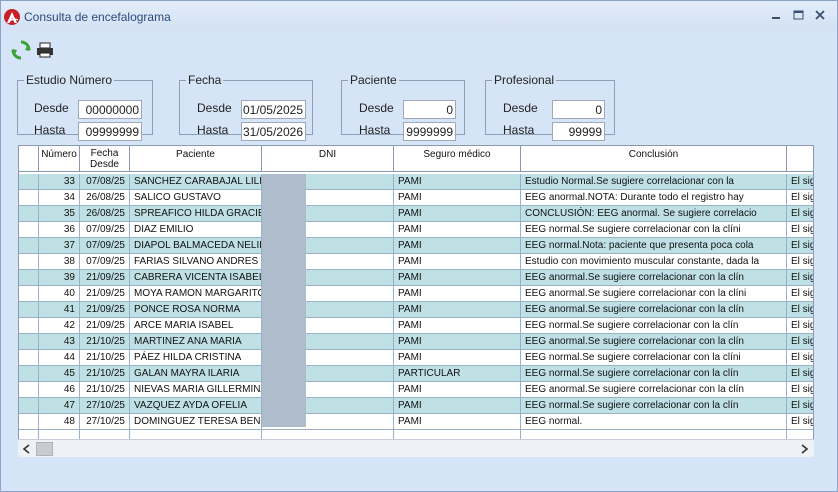 This screenshot has height=492, width=838. I want to click on header-conclusion: Conclusión, so click(654, 159).